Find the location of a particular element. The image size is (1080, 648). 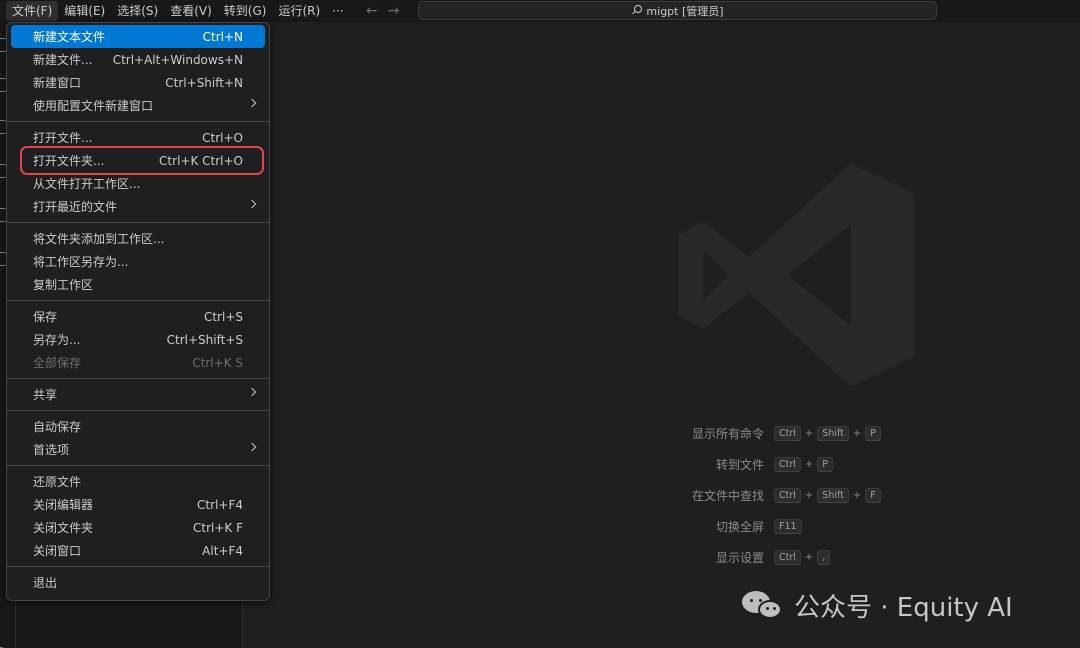

file-menu-item: 打开文件... Ctrl+O is located at coordinates (138, 137).